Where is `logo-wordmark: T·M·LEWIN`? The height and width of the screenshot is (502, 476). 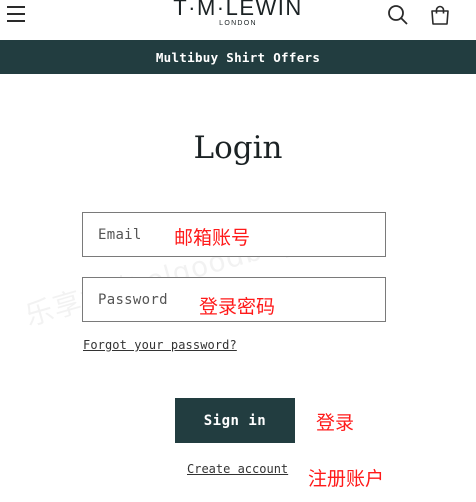 logo-wordmark: T·M·LEWIN is located at coordinates (238, 10).